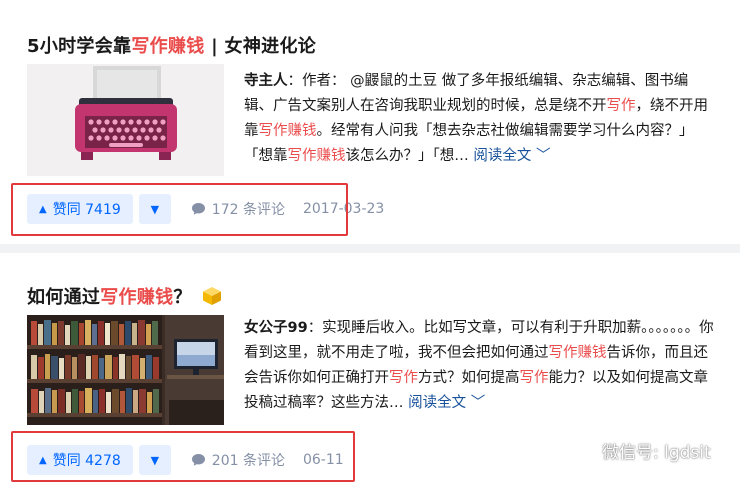 Image resolution: width=740 pixels, height=484 pixels. What do you see at coordinates (182, 297) in the screenshot?
I see `title-text: ？` at bounding box center [182, 297].